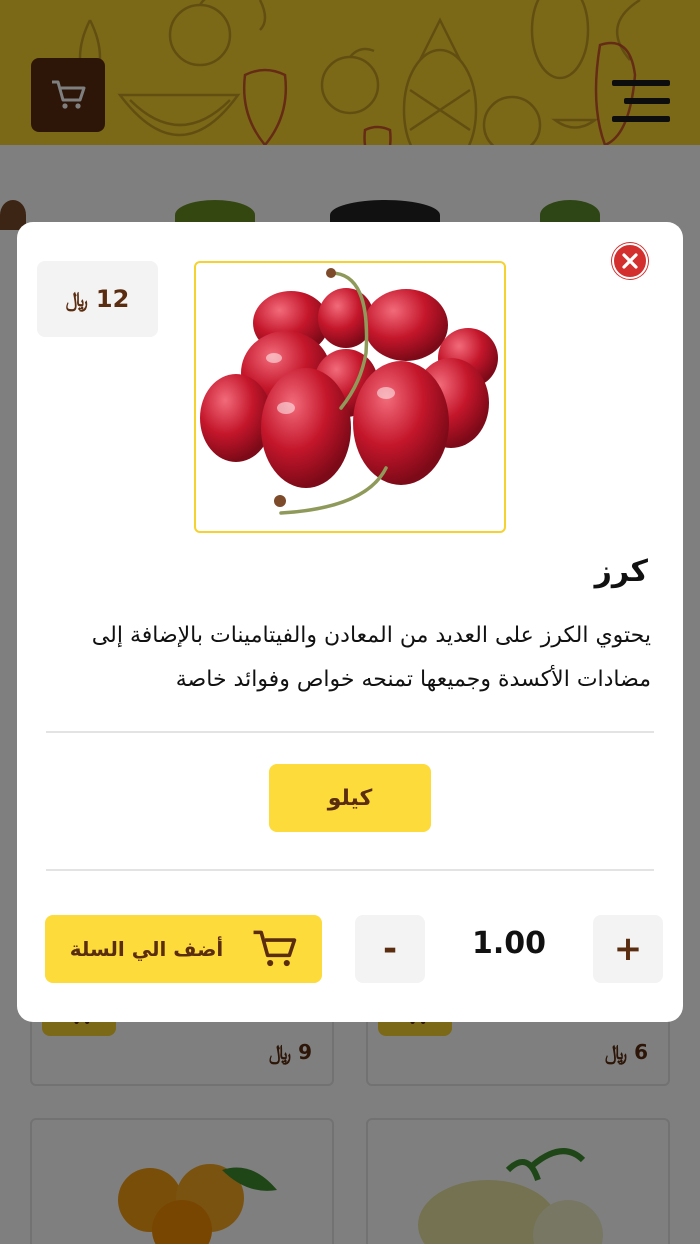 Image resolution: width=700 pixels, height=1244 pixels. I want to click on quantity-decrement-button: -, so click(390, 949).